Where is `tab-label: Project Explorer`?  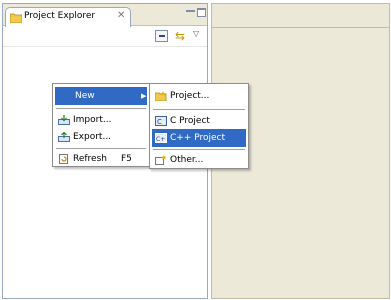 tab-label: Project Explorer is located at coordinates (60, 16).